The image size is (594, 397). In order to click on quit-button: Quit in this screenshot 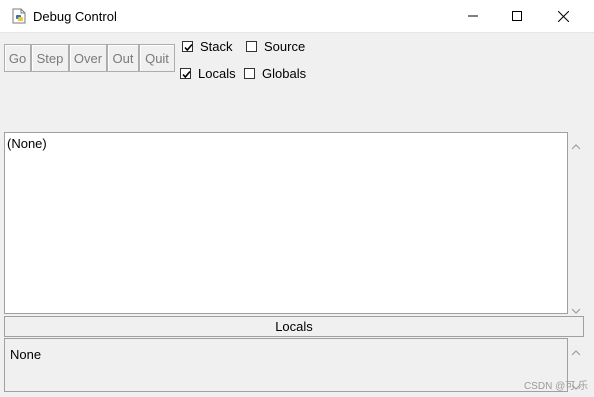, I will do `click(157, 58)`.